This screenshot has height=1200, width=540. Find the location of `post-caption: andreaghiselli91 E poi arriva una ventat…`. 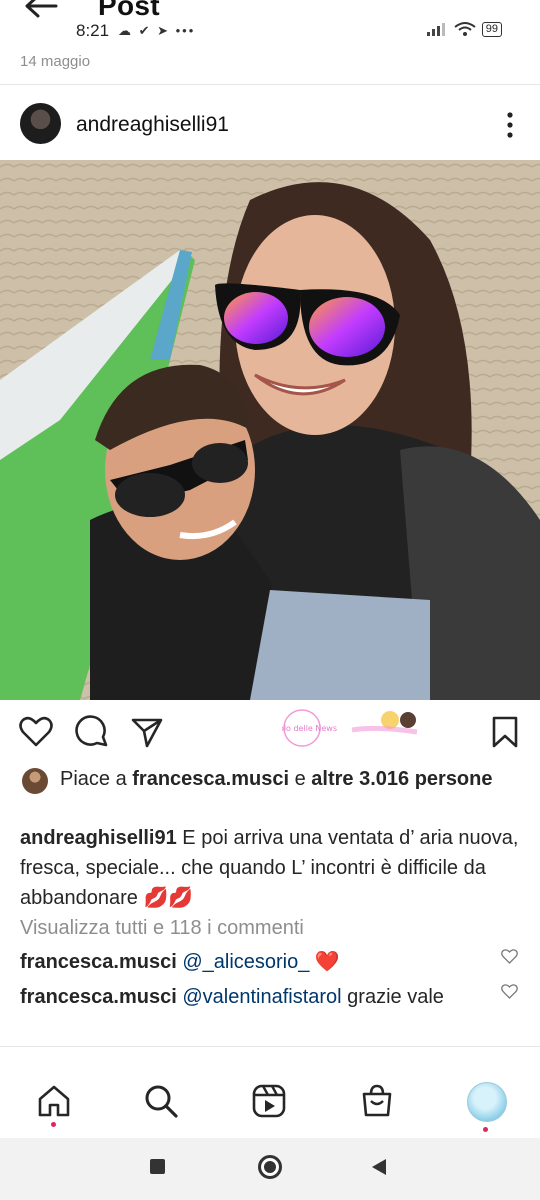

post-caption: andreaghiselli91 E poi arriva una ventat… is located at coordinates (272, 868).